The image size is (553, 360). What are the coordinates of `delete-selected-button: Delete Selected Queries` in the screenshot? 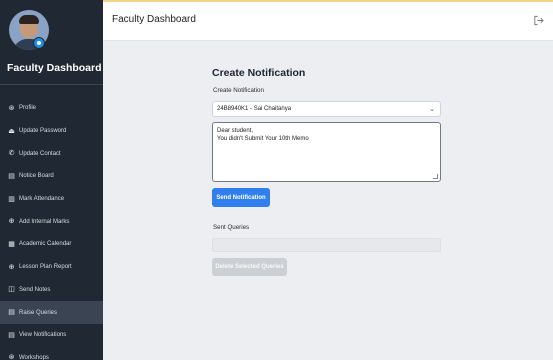 It's located at (249, 267).